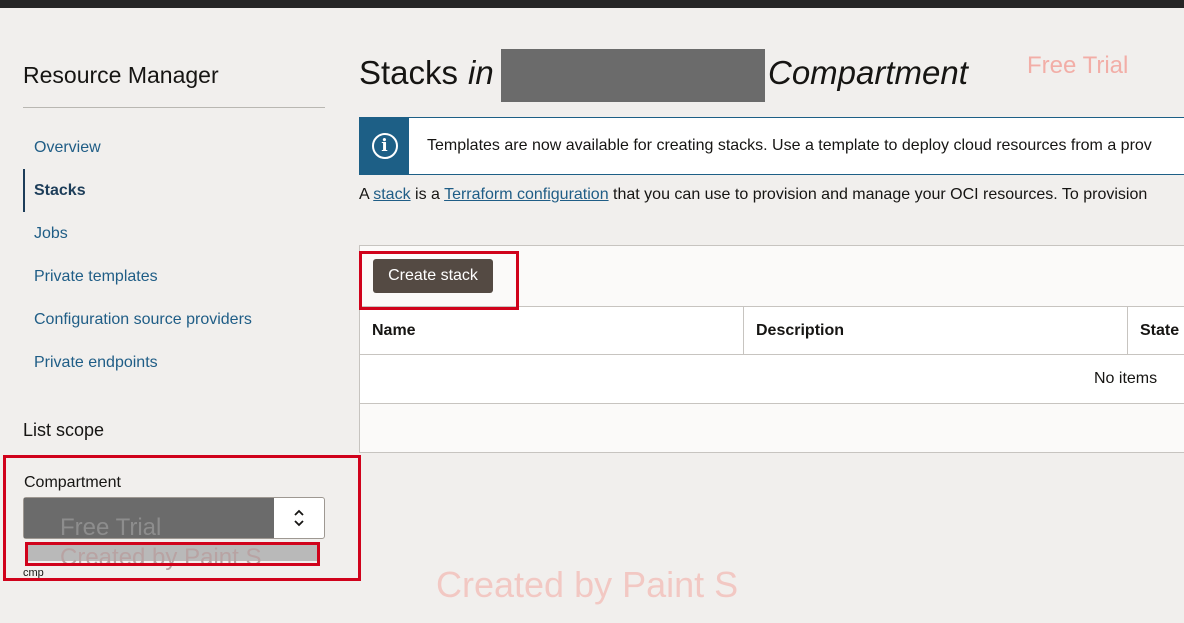  Describe the element at coordinates (391, 194) in the screenshot. I see `stack-link: stack` at that location.